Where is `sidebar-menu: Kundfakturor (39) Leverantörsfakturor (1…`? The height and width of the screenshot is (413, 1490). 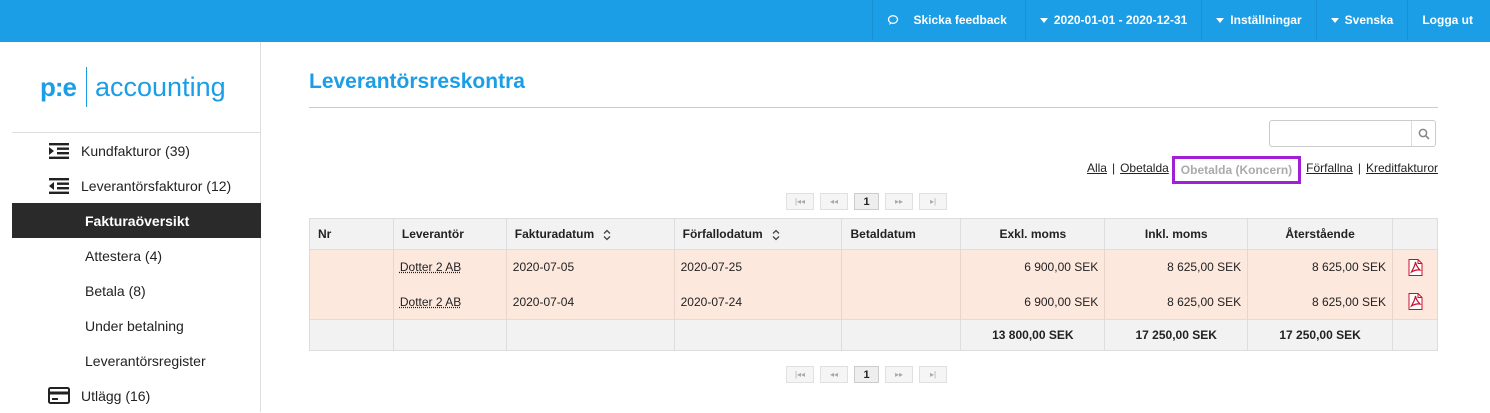 sidebar-menu: Kundfakturor (39) Leverantörsfakturor (1… is located at coordinates (136, 273).